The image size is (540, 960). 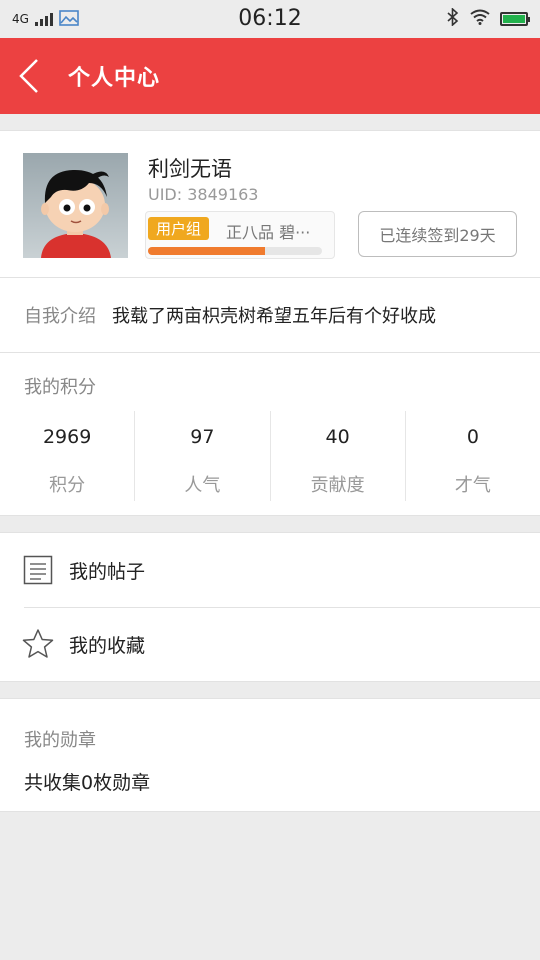 What do you see at coordinates (60, 387) in the screenshot?
I see `points-label: 我的积分` at bounding box center [60, 387].